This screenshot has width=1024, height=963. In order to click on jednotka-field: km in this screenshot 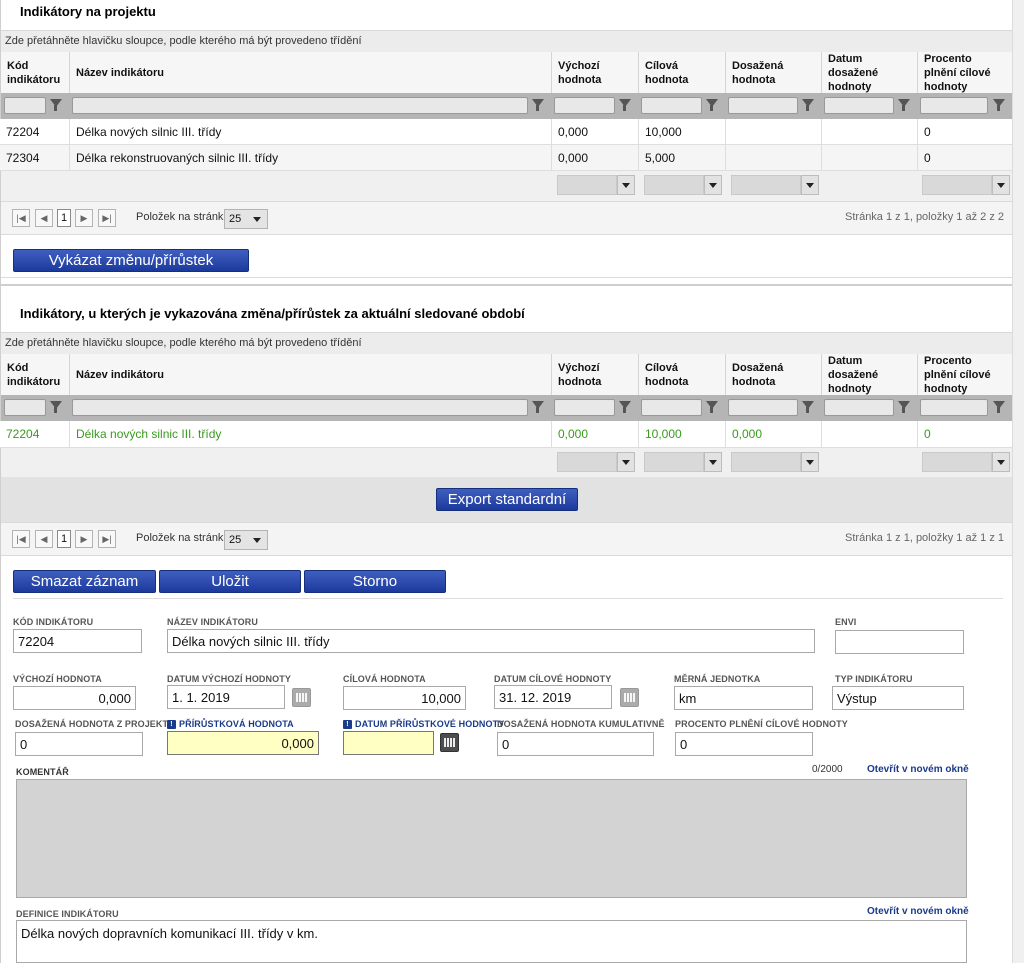, I will do `click(743, 698)`.